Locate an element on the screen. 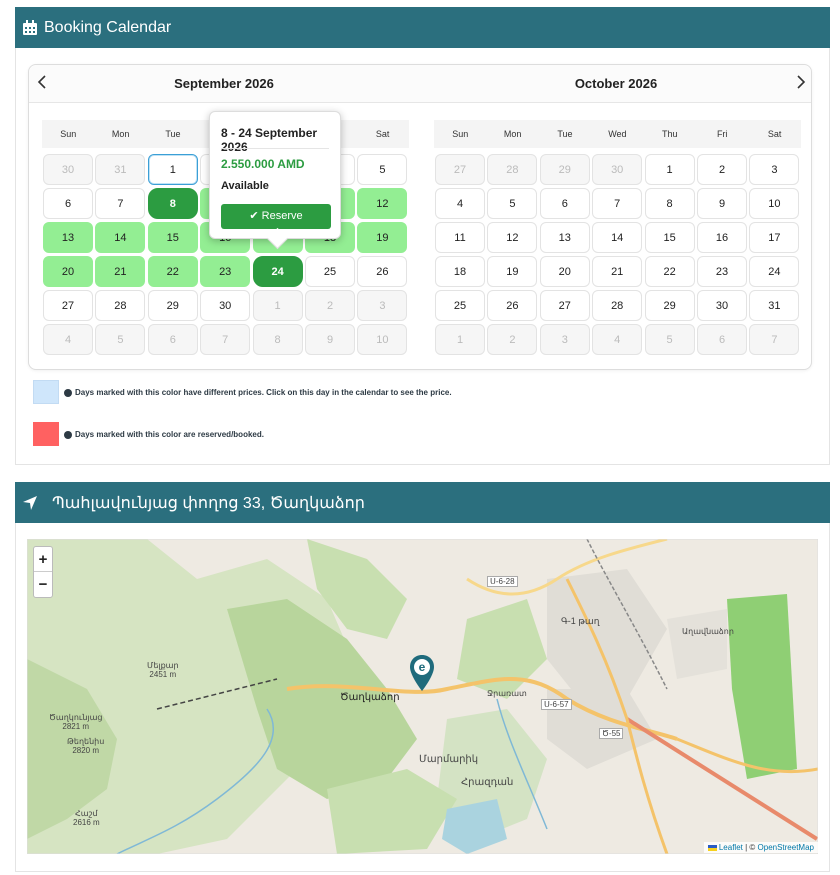 Image resolution: width=840 pixels, height=875 pixels. calendar-day-outside: 9 is located at coordinates (330, 339).